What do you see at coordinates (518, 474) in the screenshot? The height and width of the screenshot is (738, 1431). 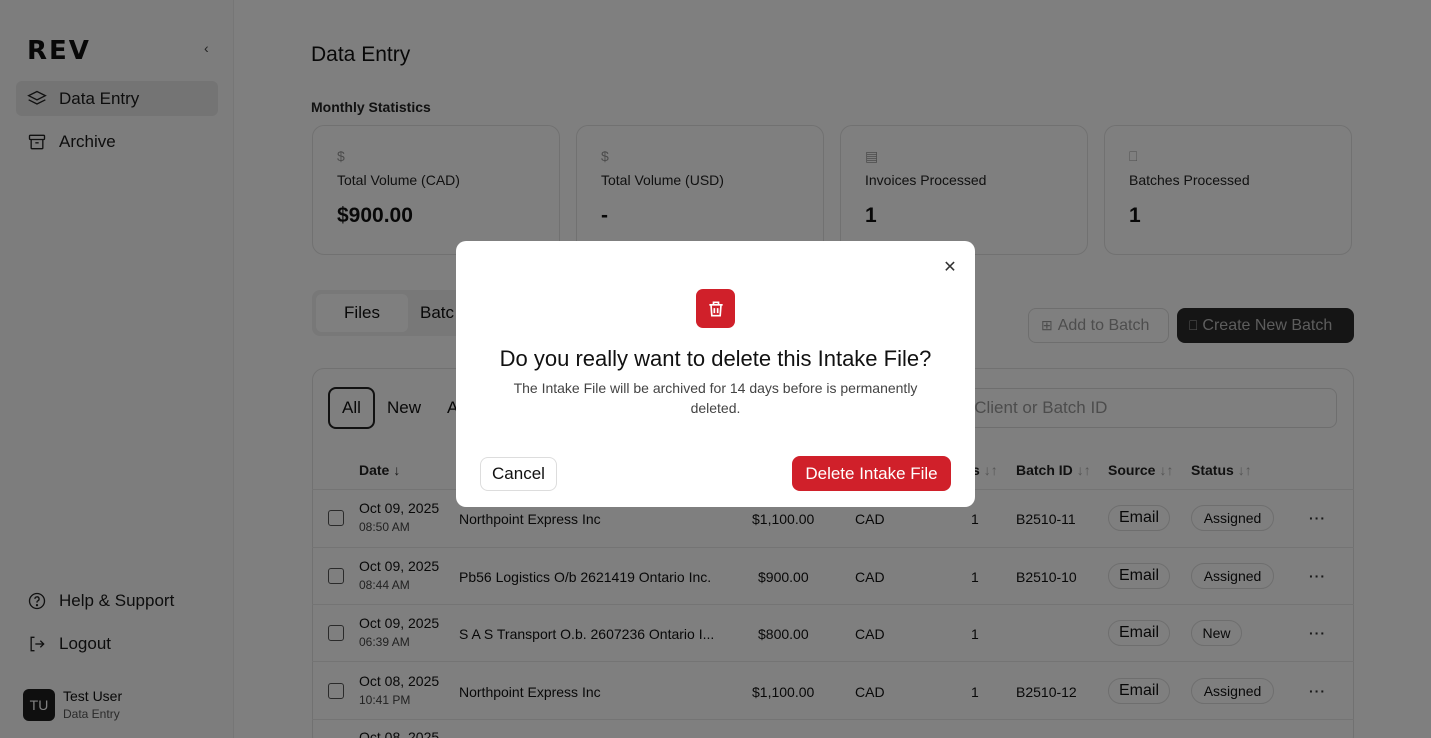 I see `cancel-button: Cancel` at bounding box center [518, 474].